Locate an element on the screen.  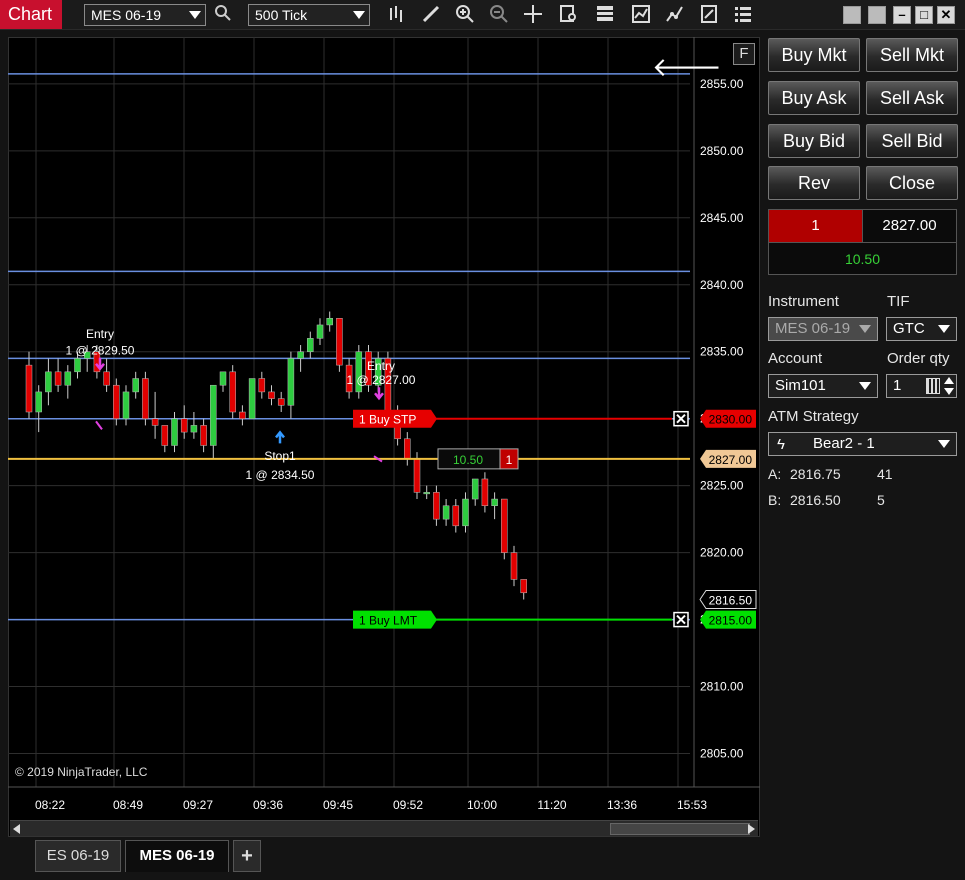
tif-dropdown: GTC is located at coordinates (921, 329).